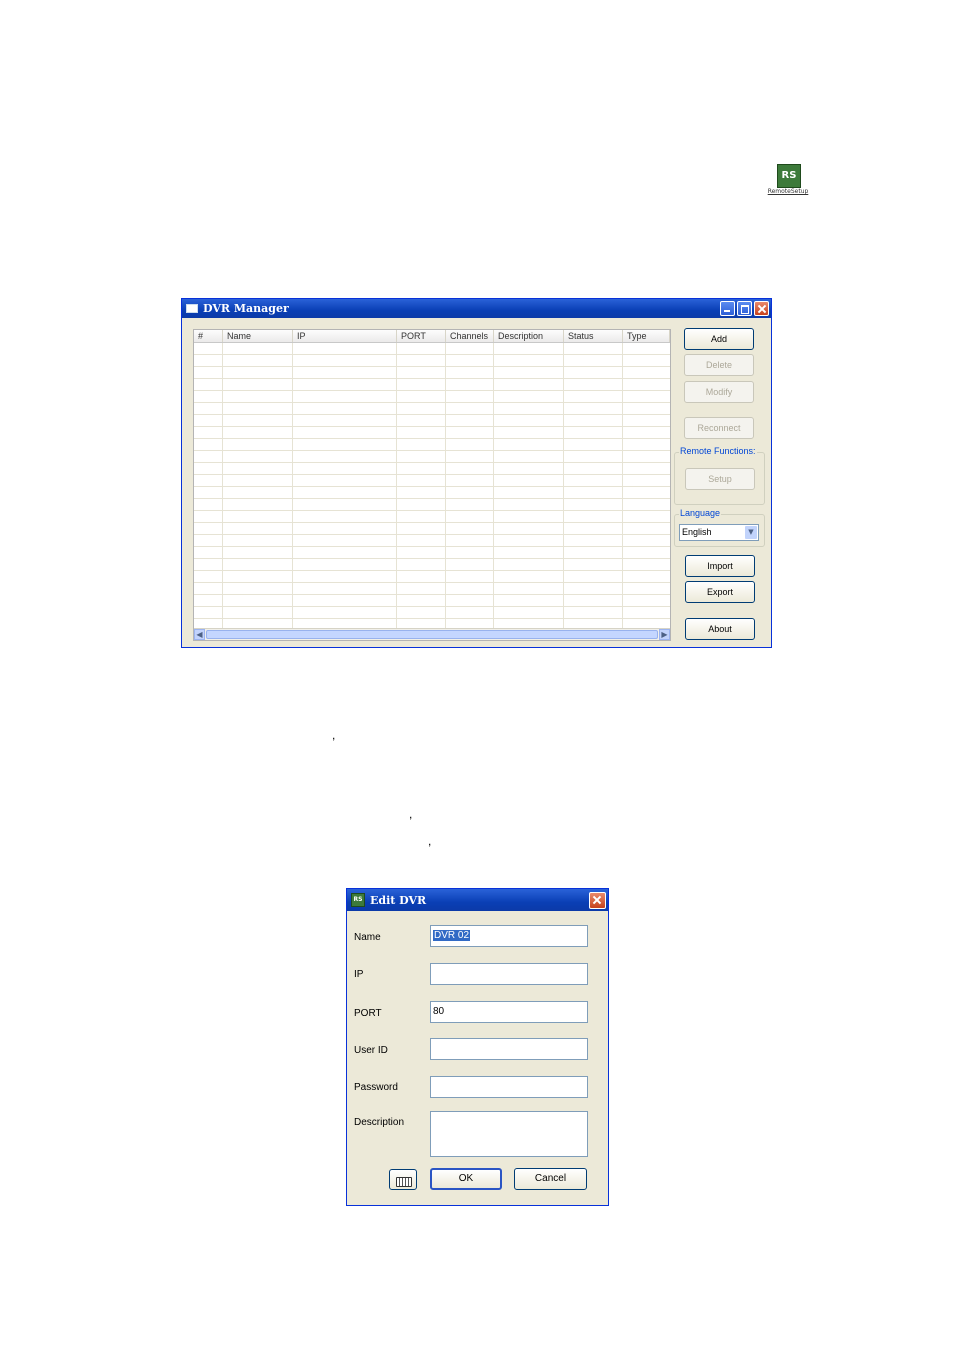  What do you see at coordinates (751, 532) in the screenshot?
I see `chevron-down-icon: ▼` at bounding box center [751, 532].